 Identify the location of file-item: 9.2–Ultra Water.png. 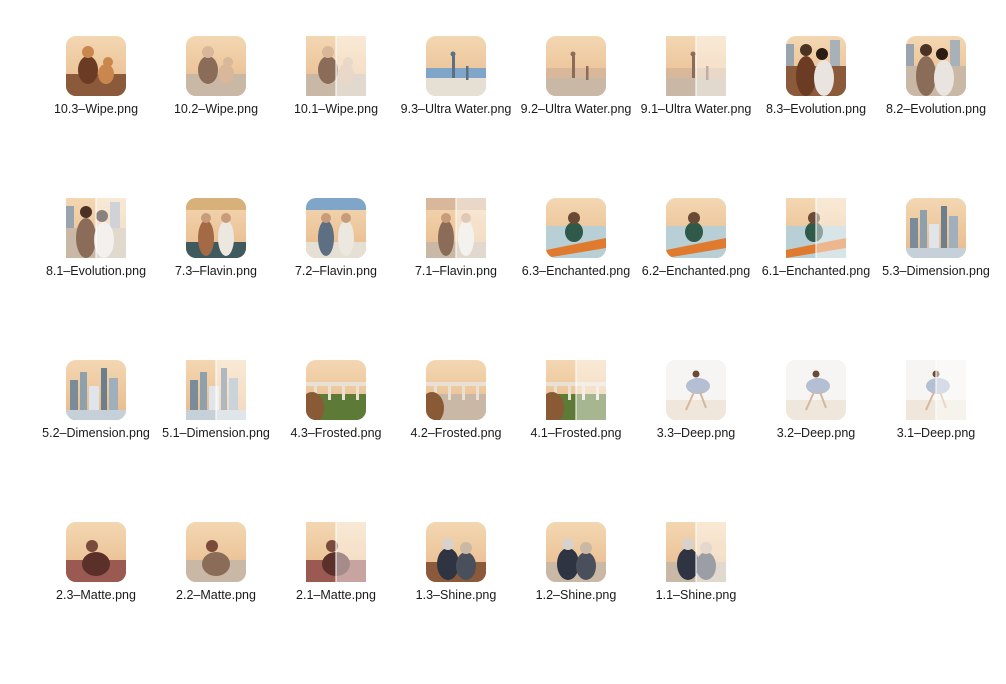
(576, 117).